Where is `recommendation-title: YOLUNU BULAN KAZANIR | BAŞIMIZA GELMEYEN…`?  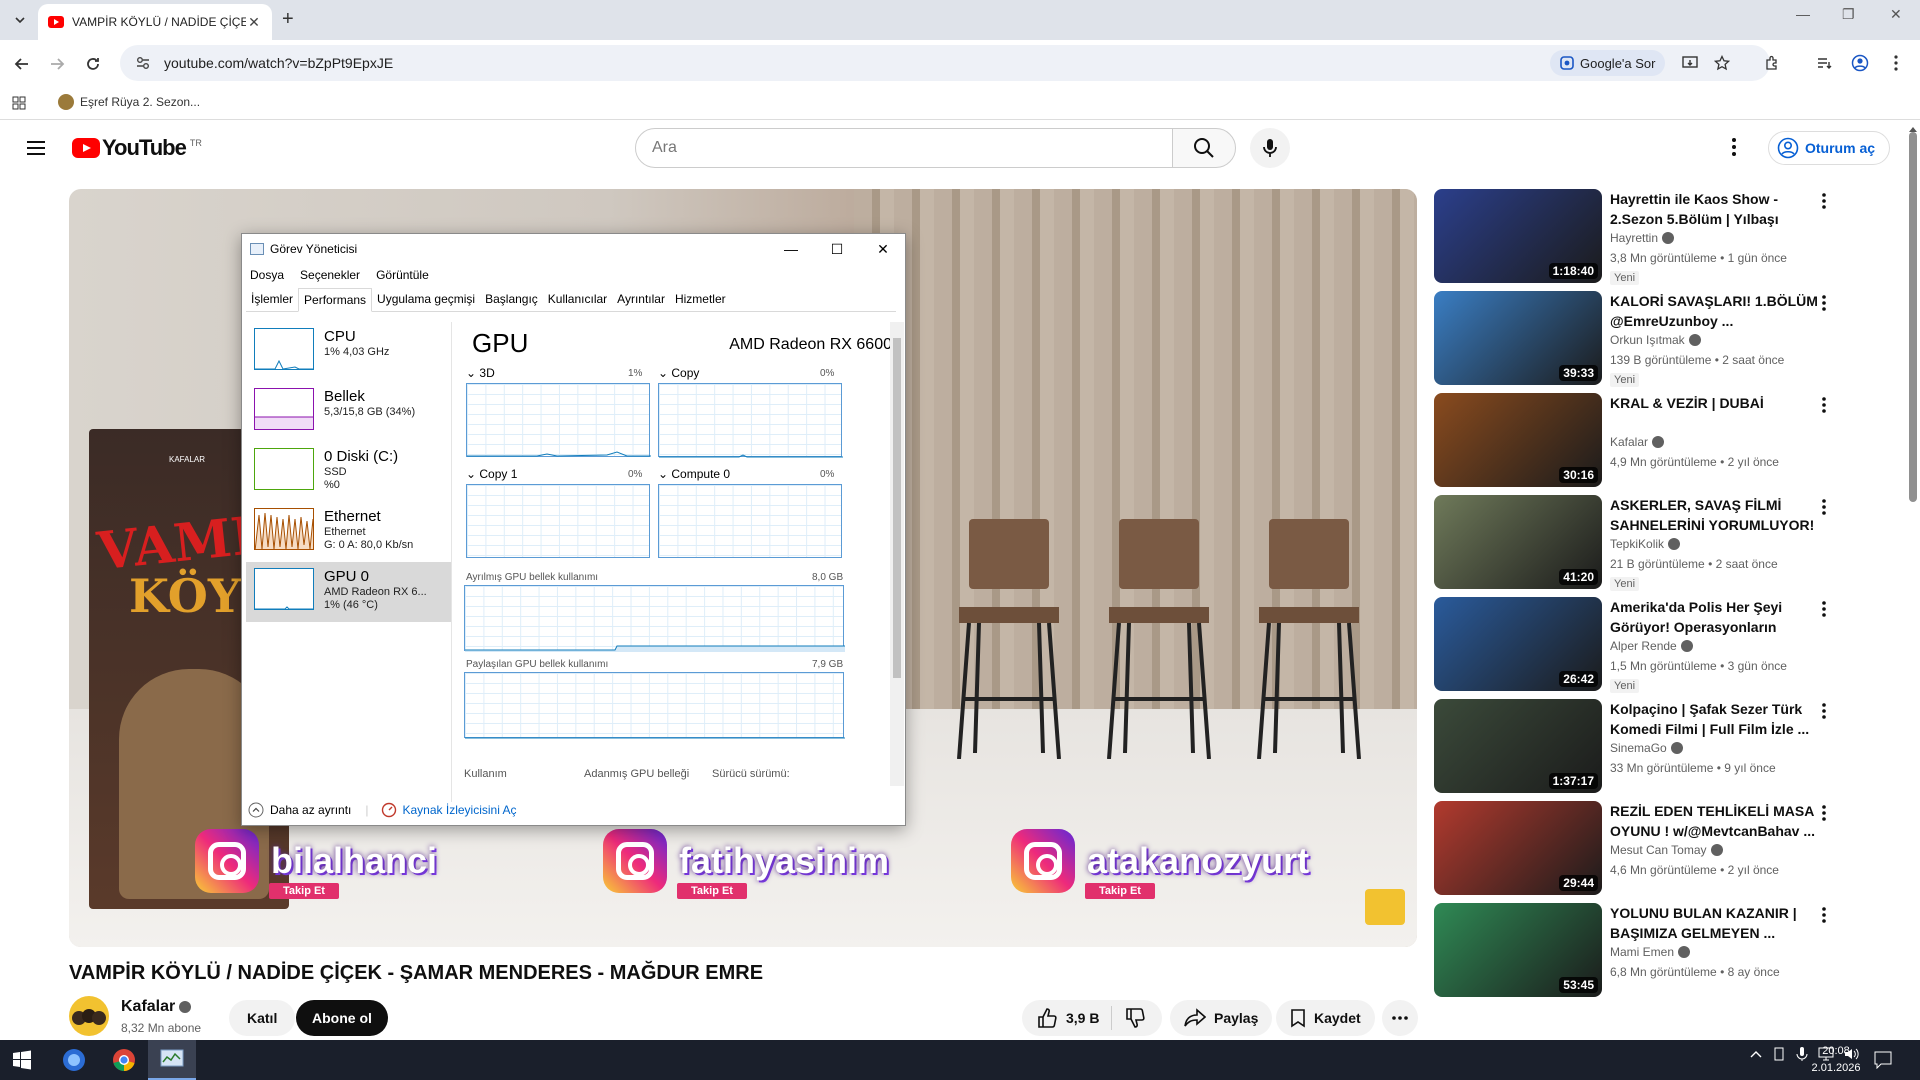 recommendation-title: YOLUNU BULAN KAZANIR | BAŞIMIZA GELMEYEN… is located at coordinates (1715, 923).